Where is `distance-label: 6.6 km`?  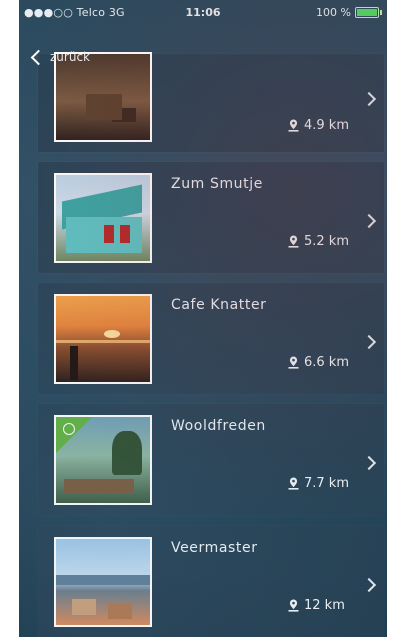 distance-label: 6.6 km is located at coordinates (326, 362).